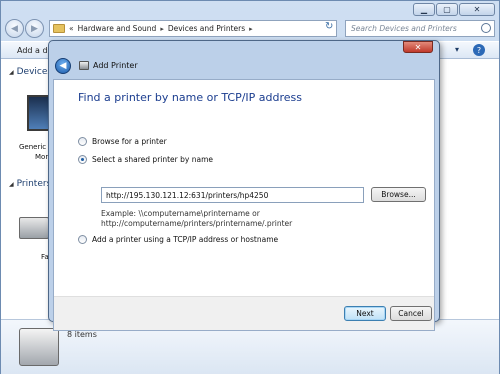  Describe the element at coordinates (30, 72) in the screenshot. I see `group-header-devices: ◢ Devices` at that location.